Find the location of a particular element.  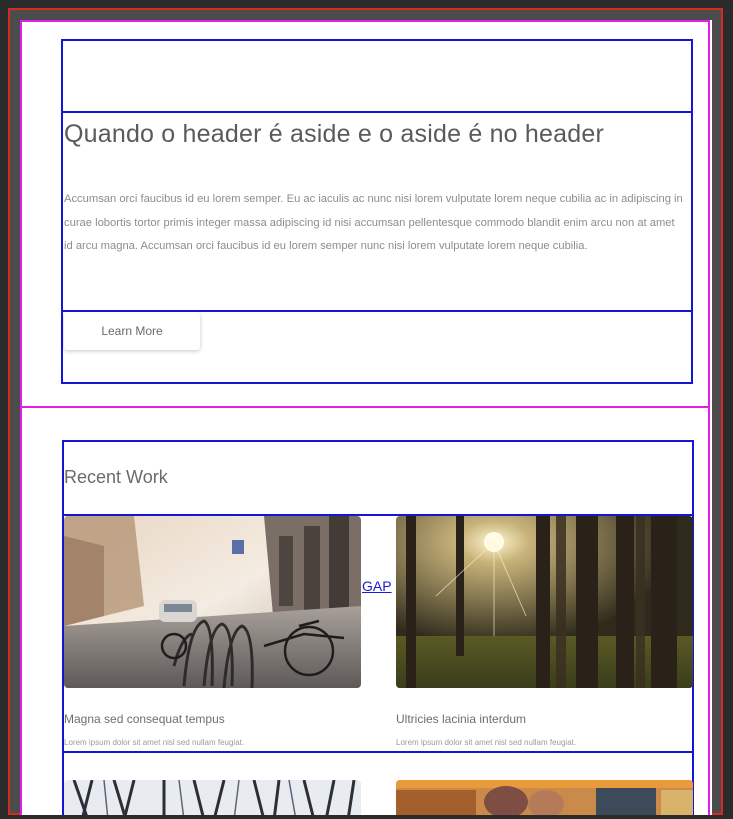

card-image-colorful is located at coordinates (544, 797).